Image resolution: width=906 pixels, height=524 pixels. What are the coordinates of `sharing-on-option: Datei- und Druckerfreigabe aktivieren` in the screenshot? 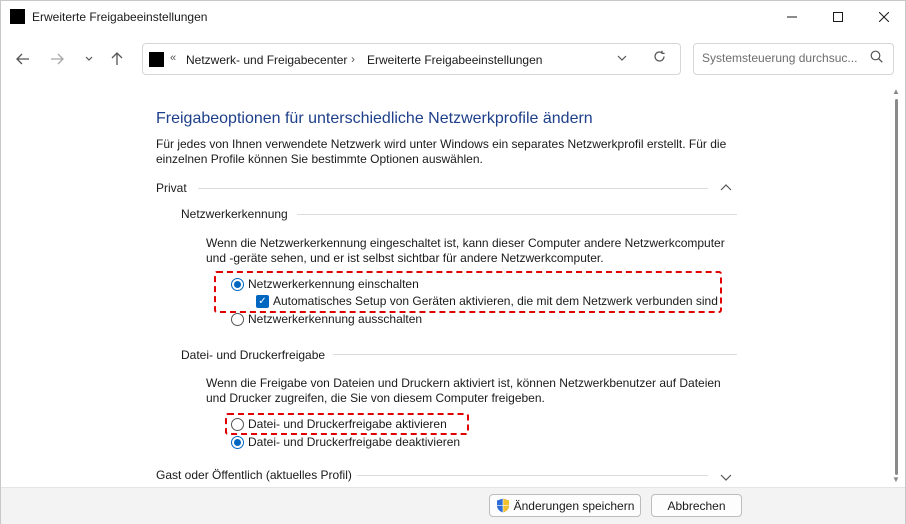 It's located at (339, 424).